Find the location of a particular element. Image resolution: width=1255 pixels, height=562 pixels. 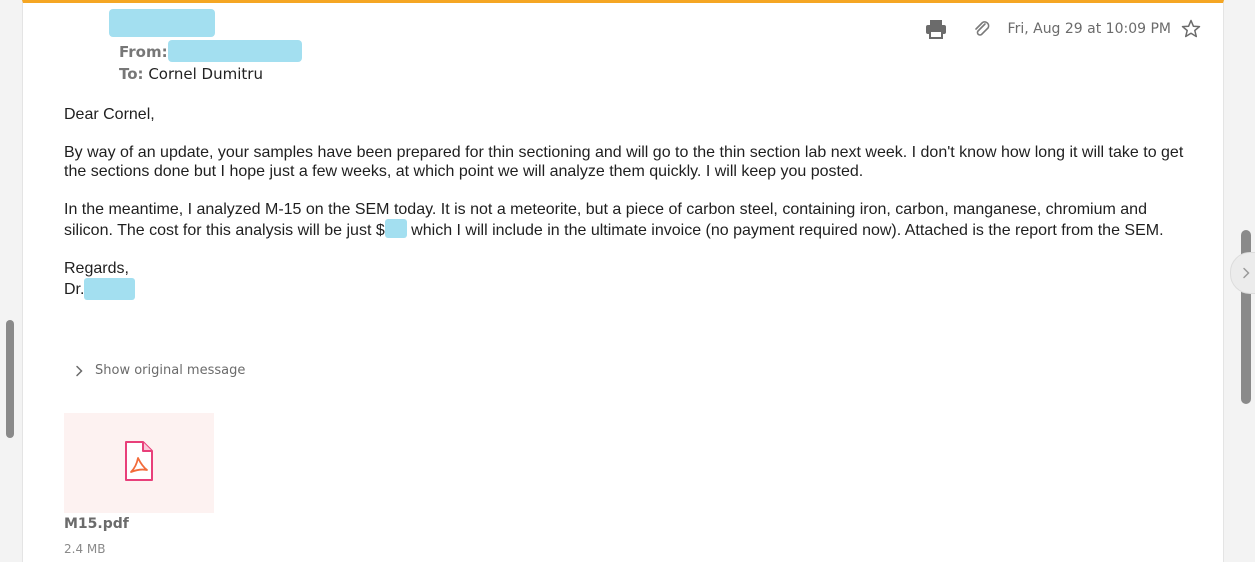

attachment-preview is located at coordinates (139, 463).